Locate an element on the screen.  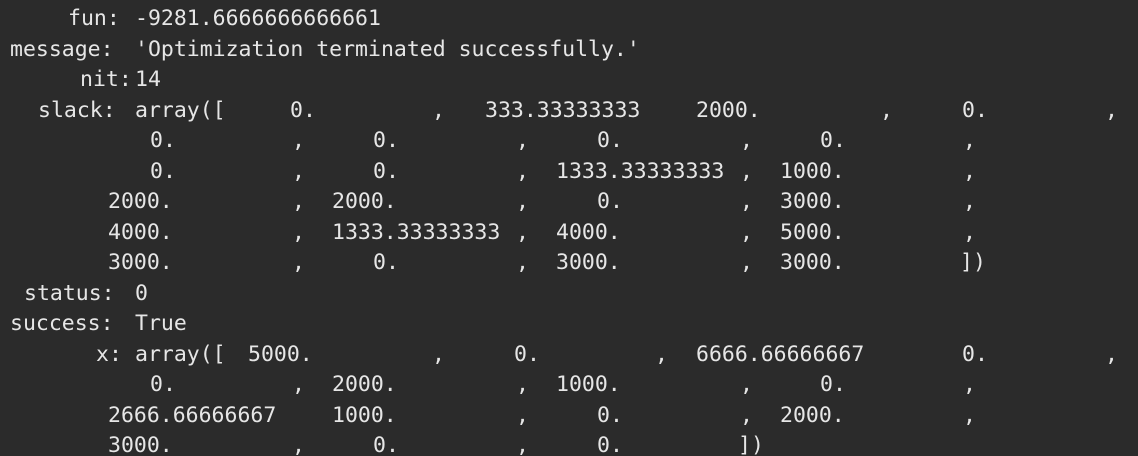
x-value: 2666.66666667 is located at coordinates (192, 415).